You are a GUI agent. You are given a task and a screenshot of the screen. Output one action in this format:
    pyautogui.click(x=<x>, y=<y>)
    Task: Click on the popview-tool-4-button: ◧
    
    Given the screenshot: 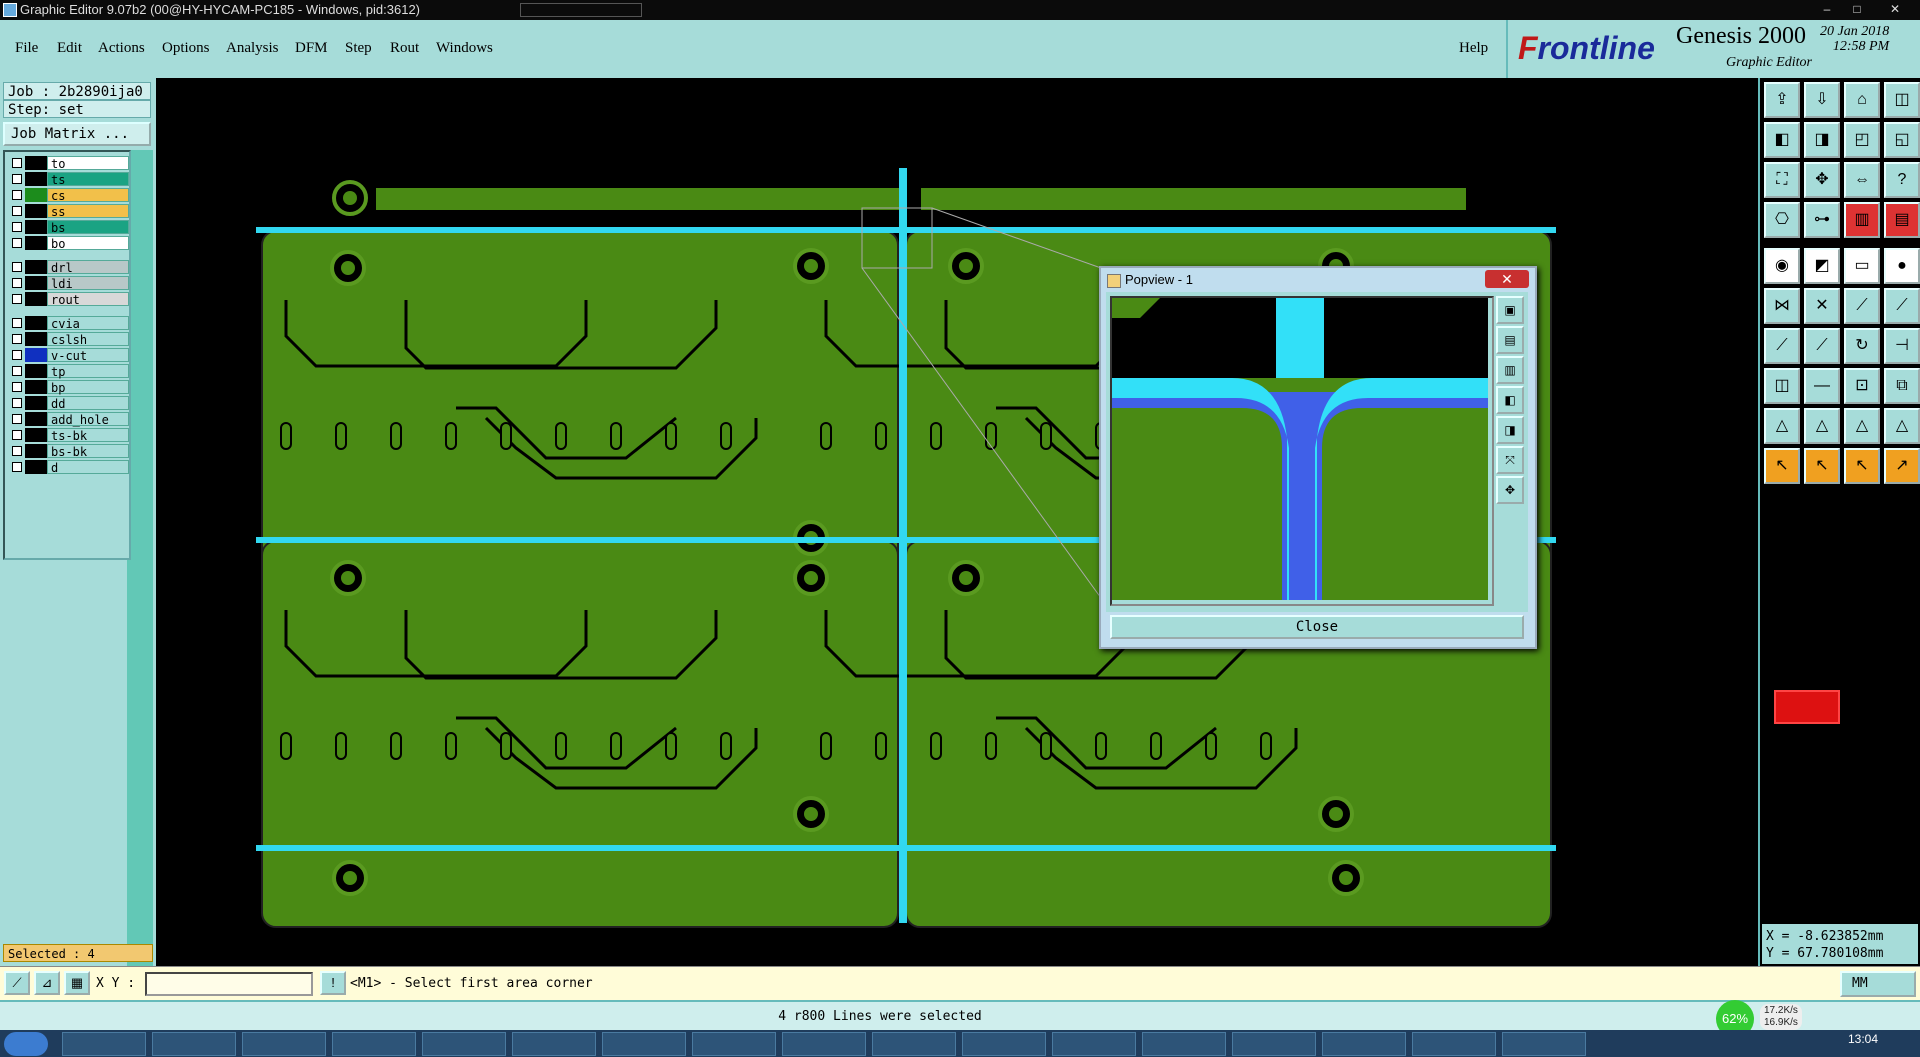 What is the action you would take?
    pyautogui.click(x=1510, y=400)
    